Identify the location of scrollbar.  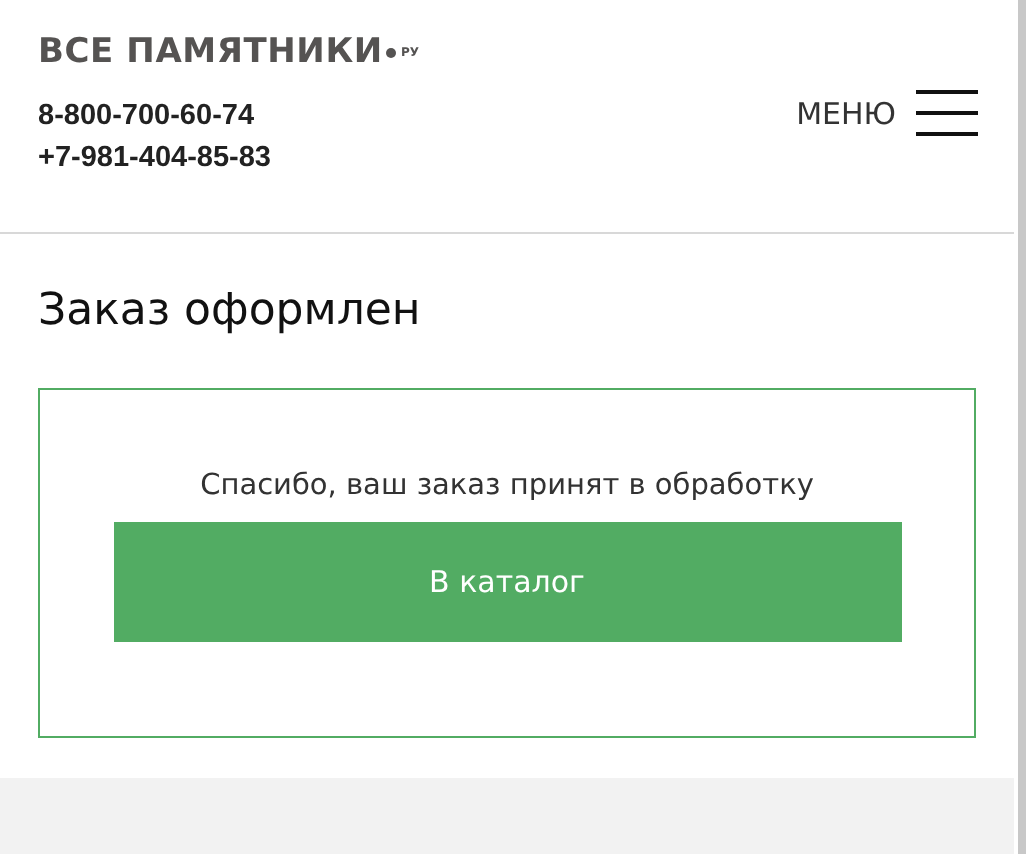
(1021, 427).